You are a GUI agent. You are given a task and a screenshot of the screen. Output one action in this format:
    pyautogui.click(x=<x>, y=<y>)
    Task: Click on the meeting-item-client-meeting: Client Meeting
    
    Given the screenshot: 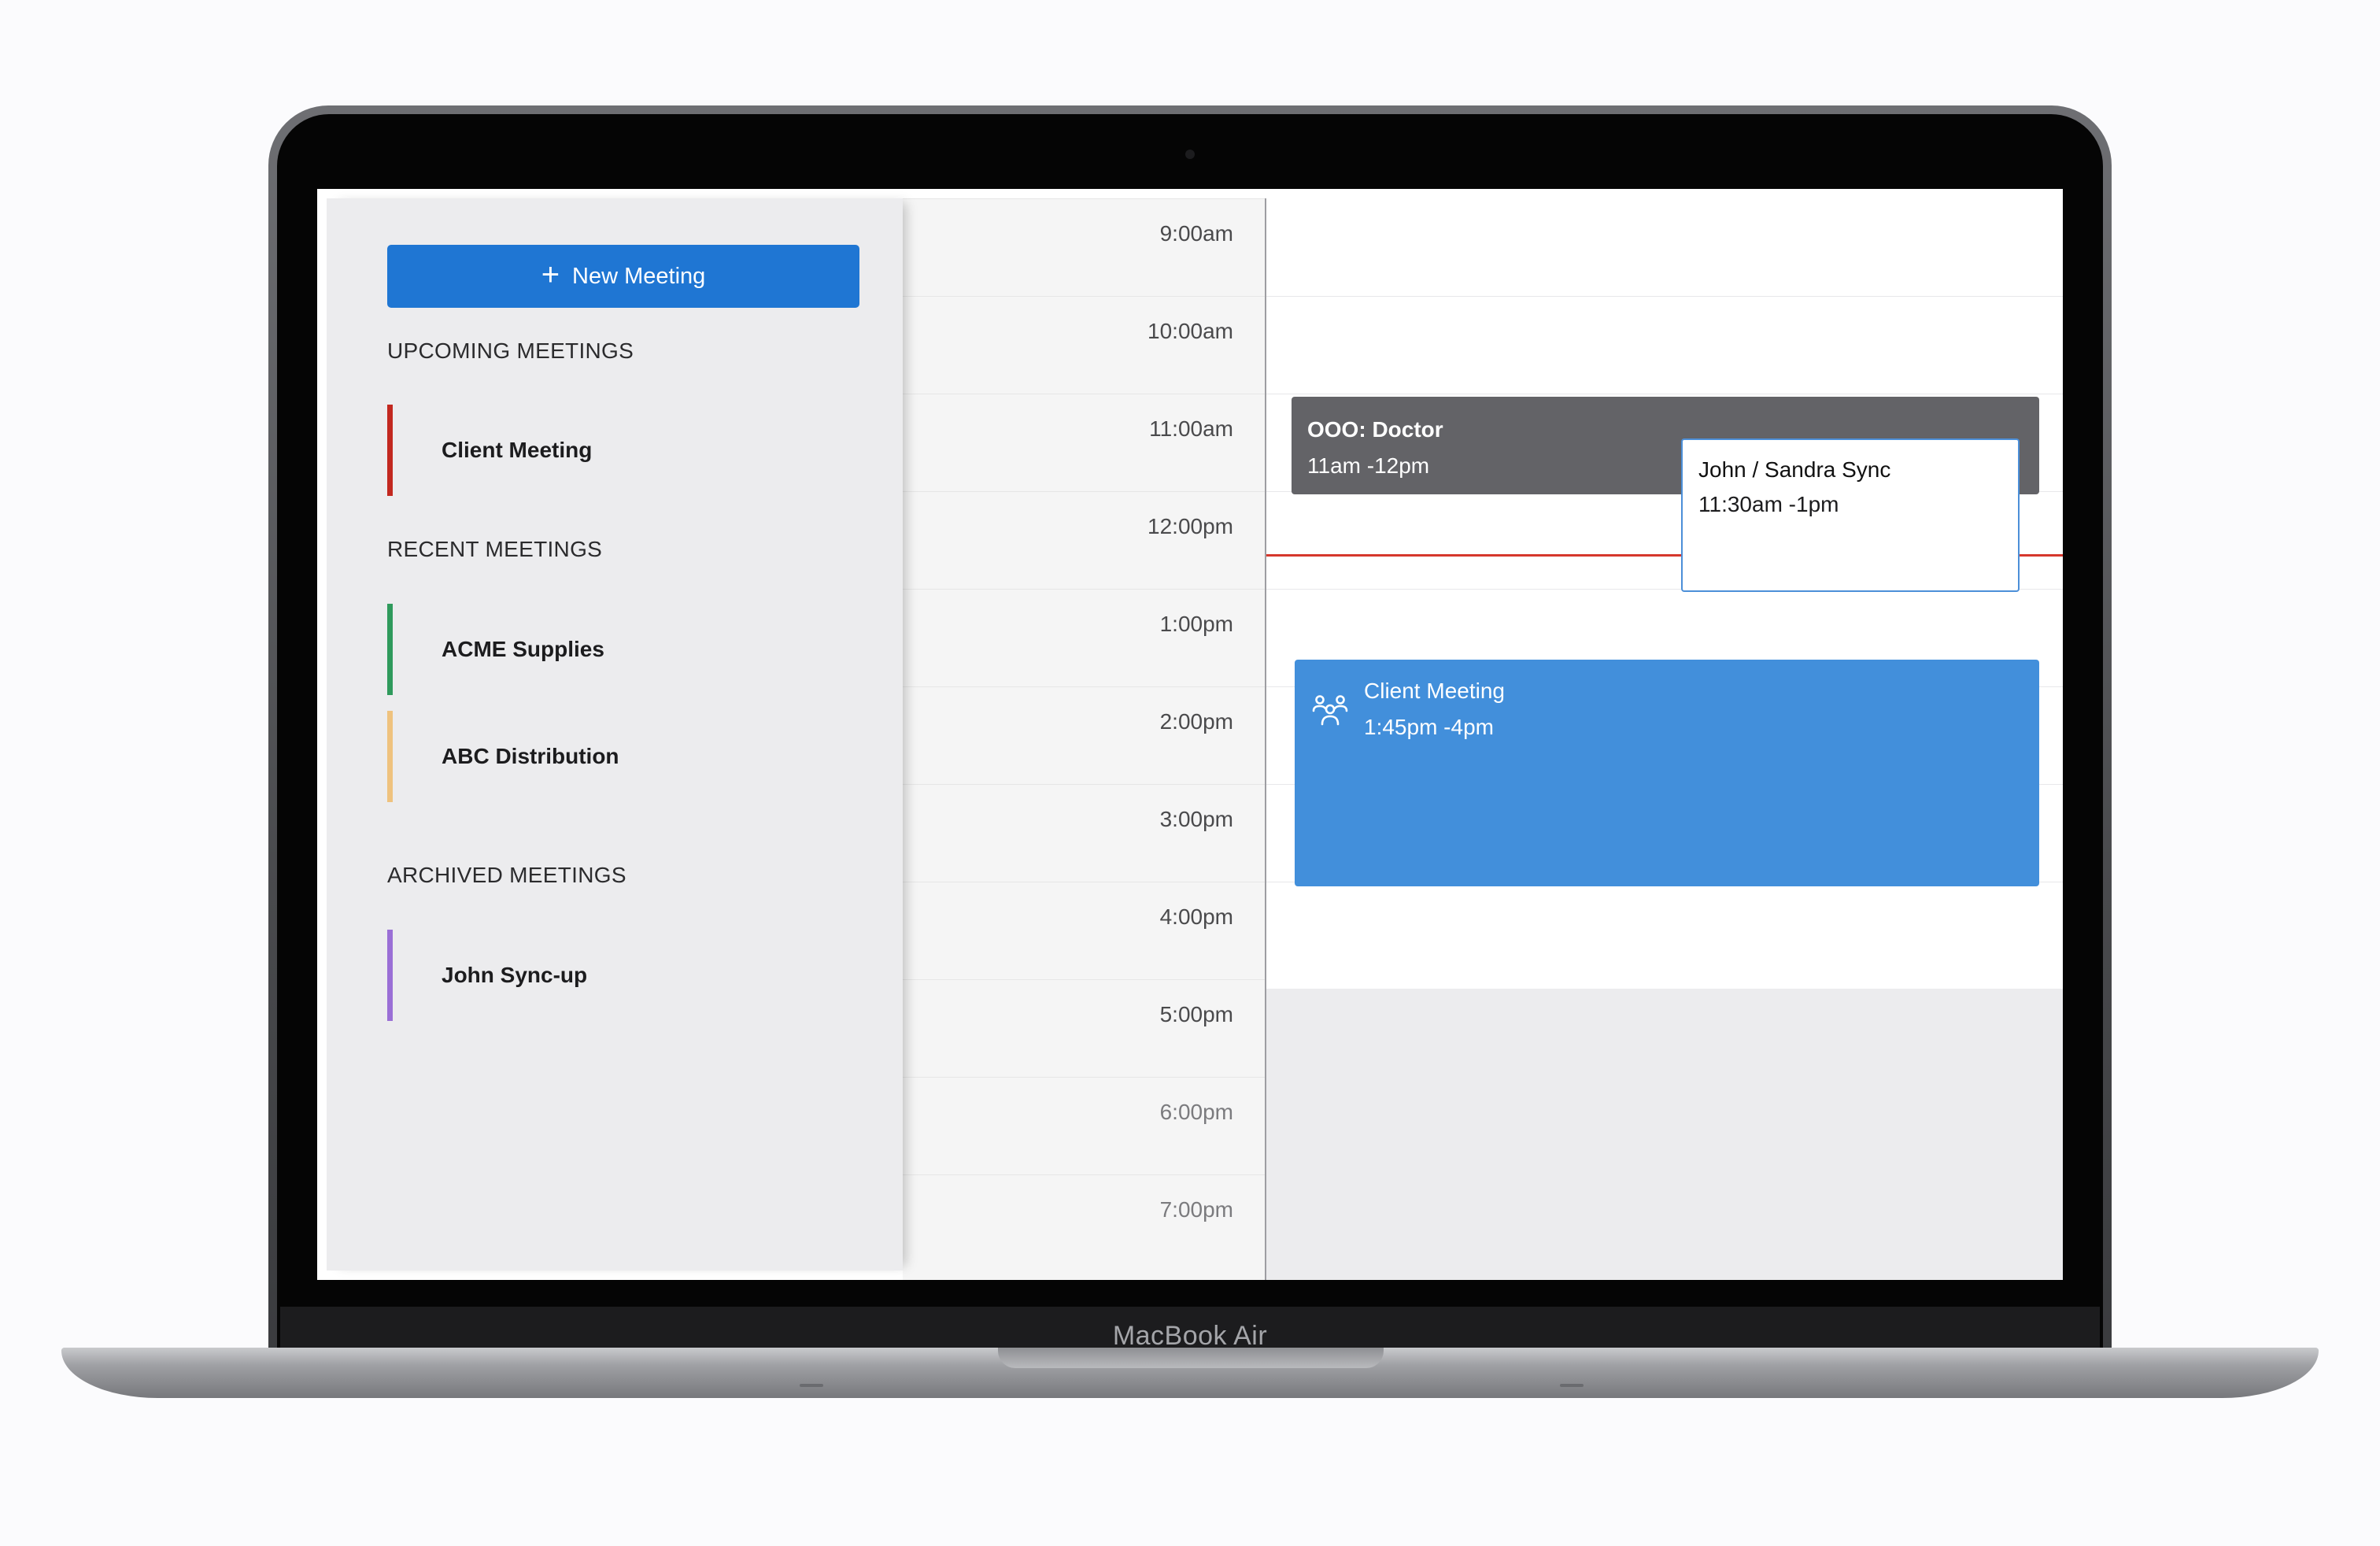 What is the action you would take?
    pyautogui.click(x=623, y=451)
    